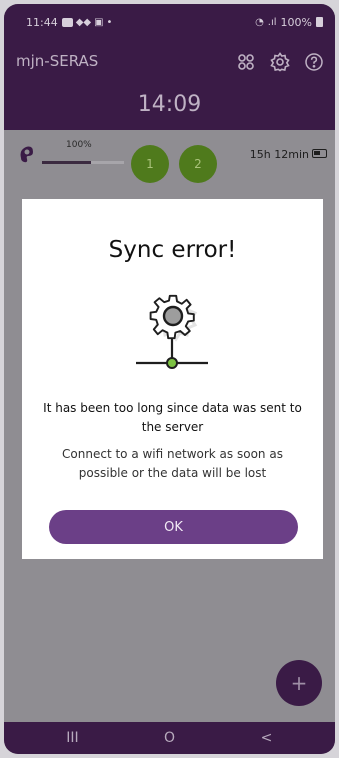  What do you see at coordinates (173, 527) in the screenshot?
I see `ok-button: OK` at bounding box center [173, 527].